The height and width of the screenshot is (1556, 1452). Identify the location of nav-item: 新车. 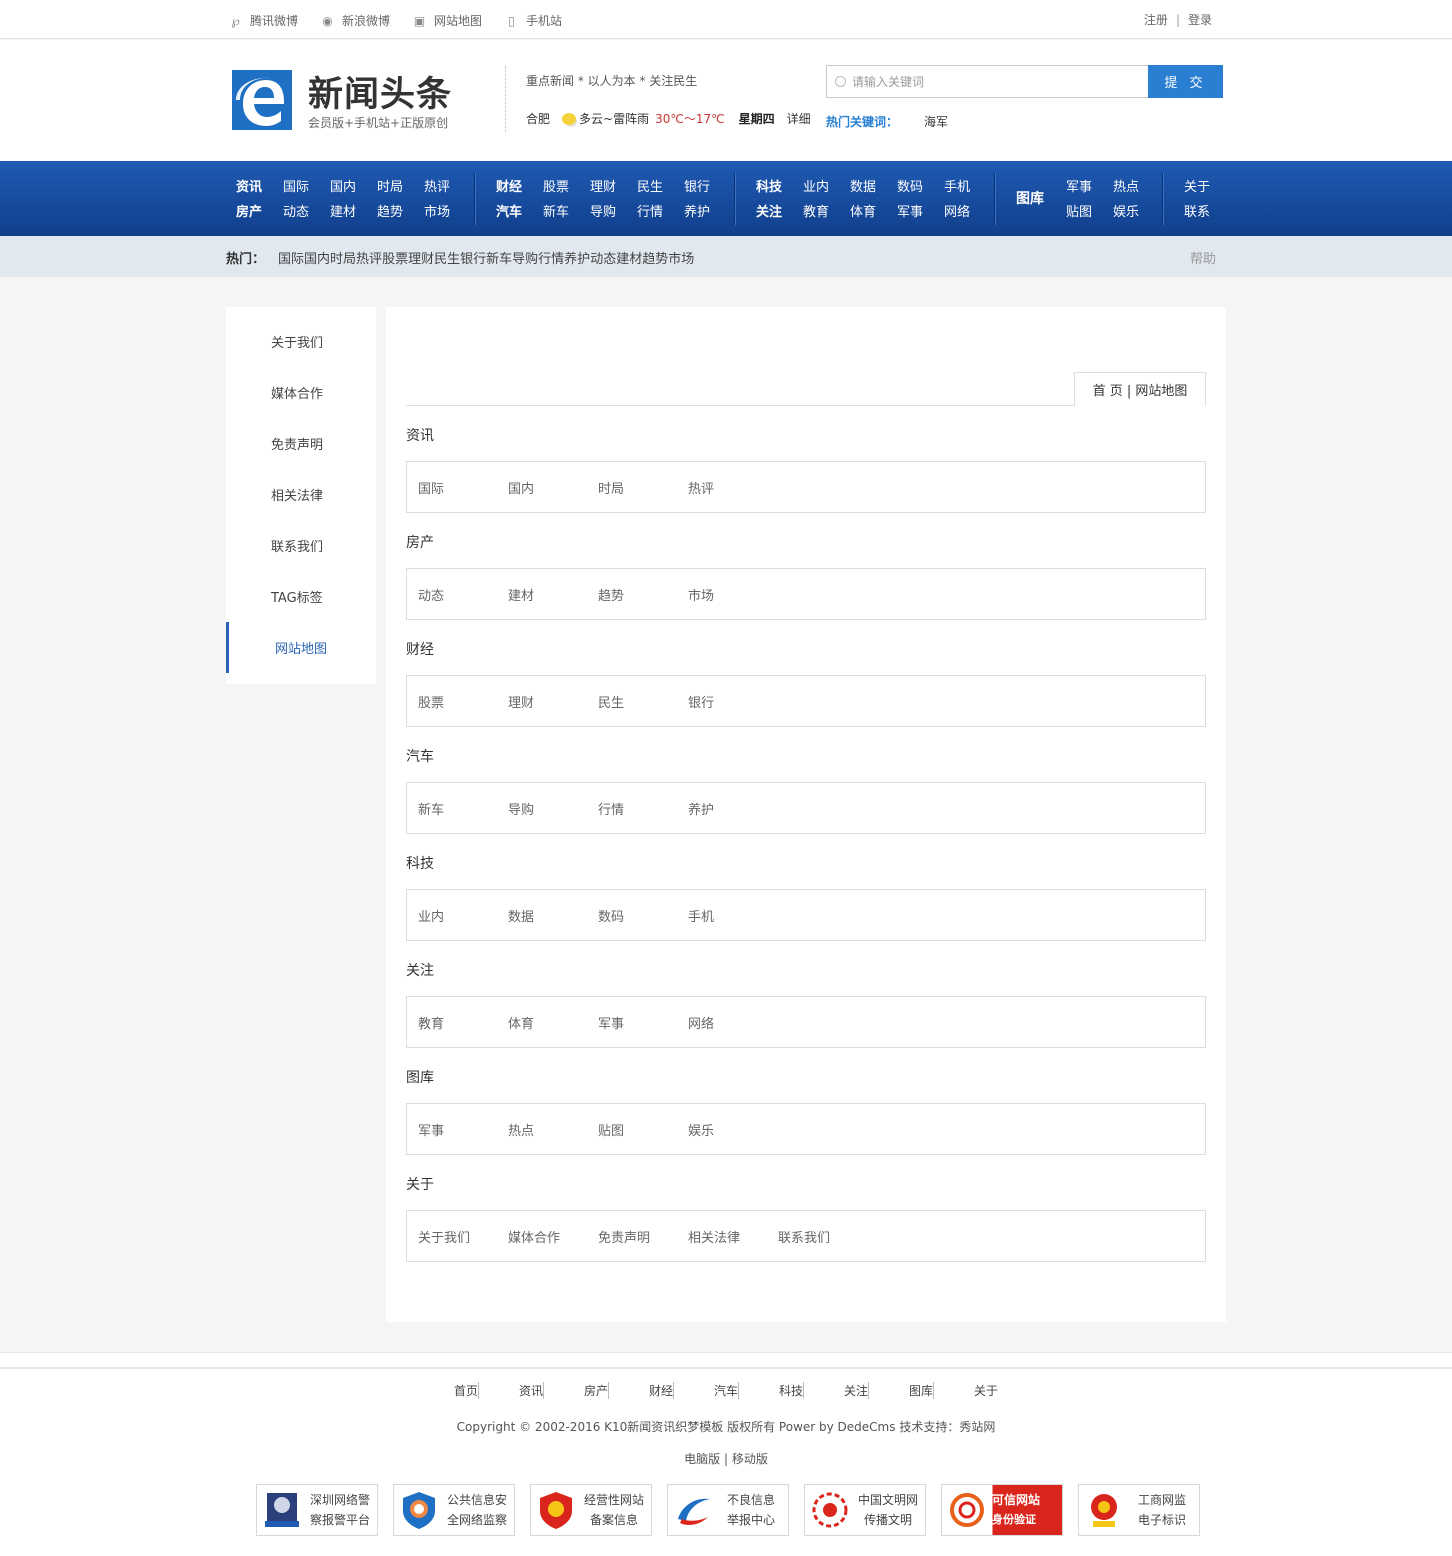
(566, 210).